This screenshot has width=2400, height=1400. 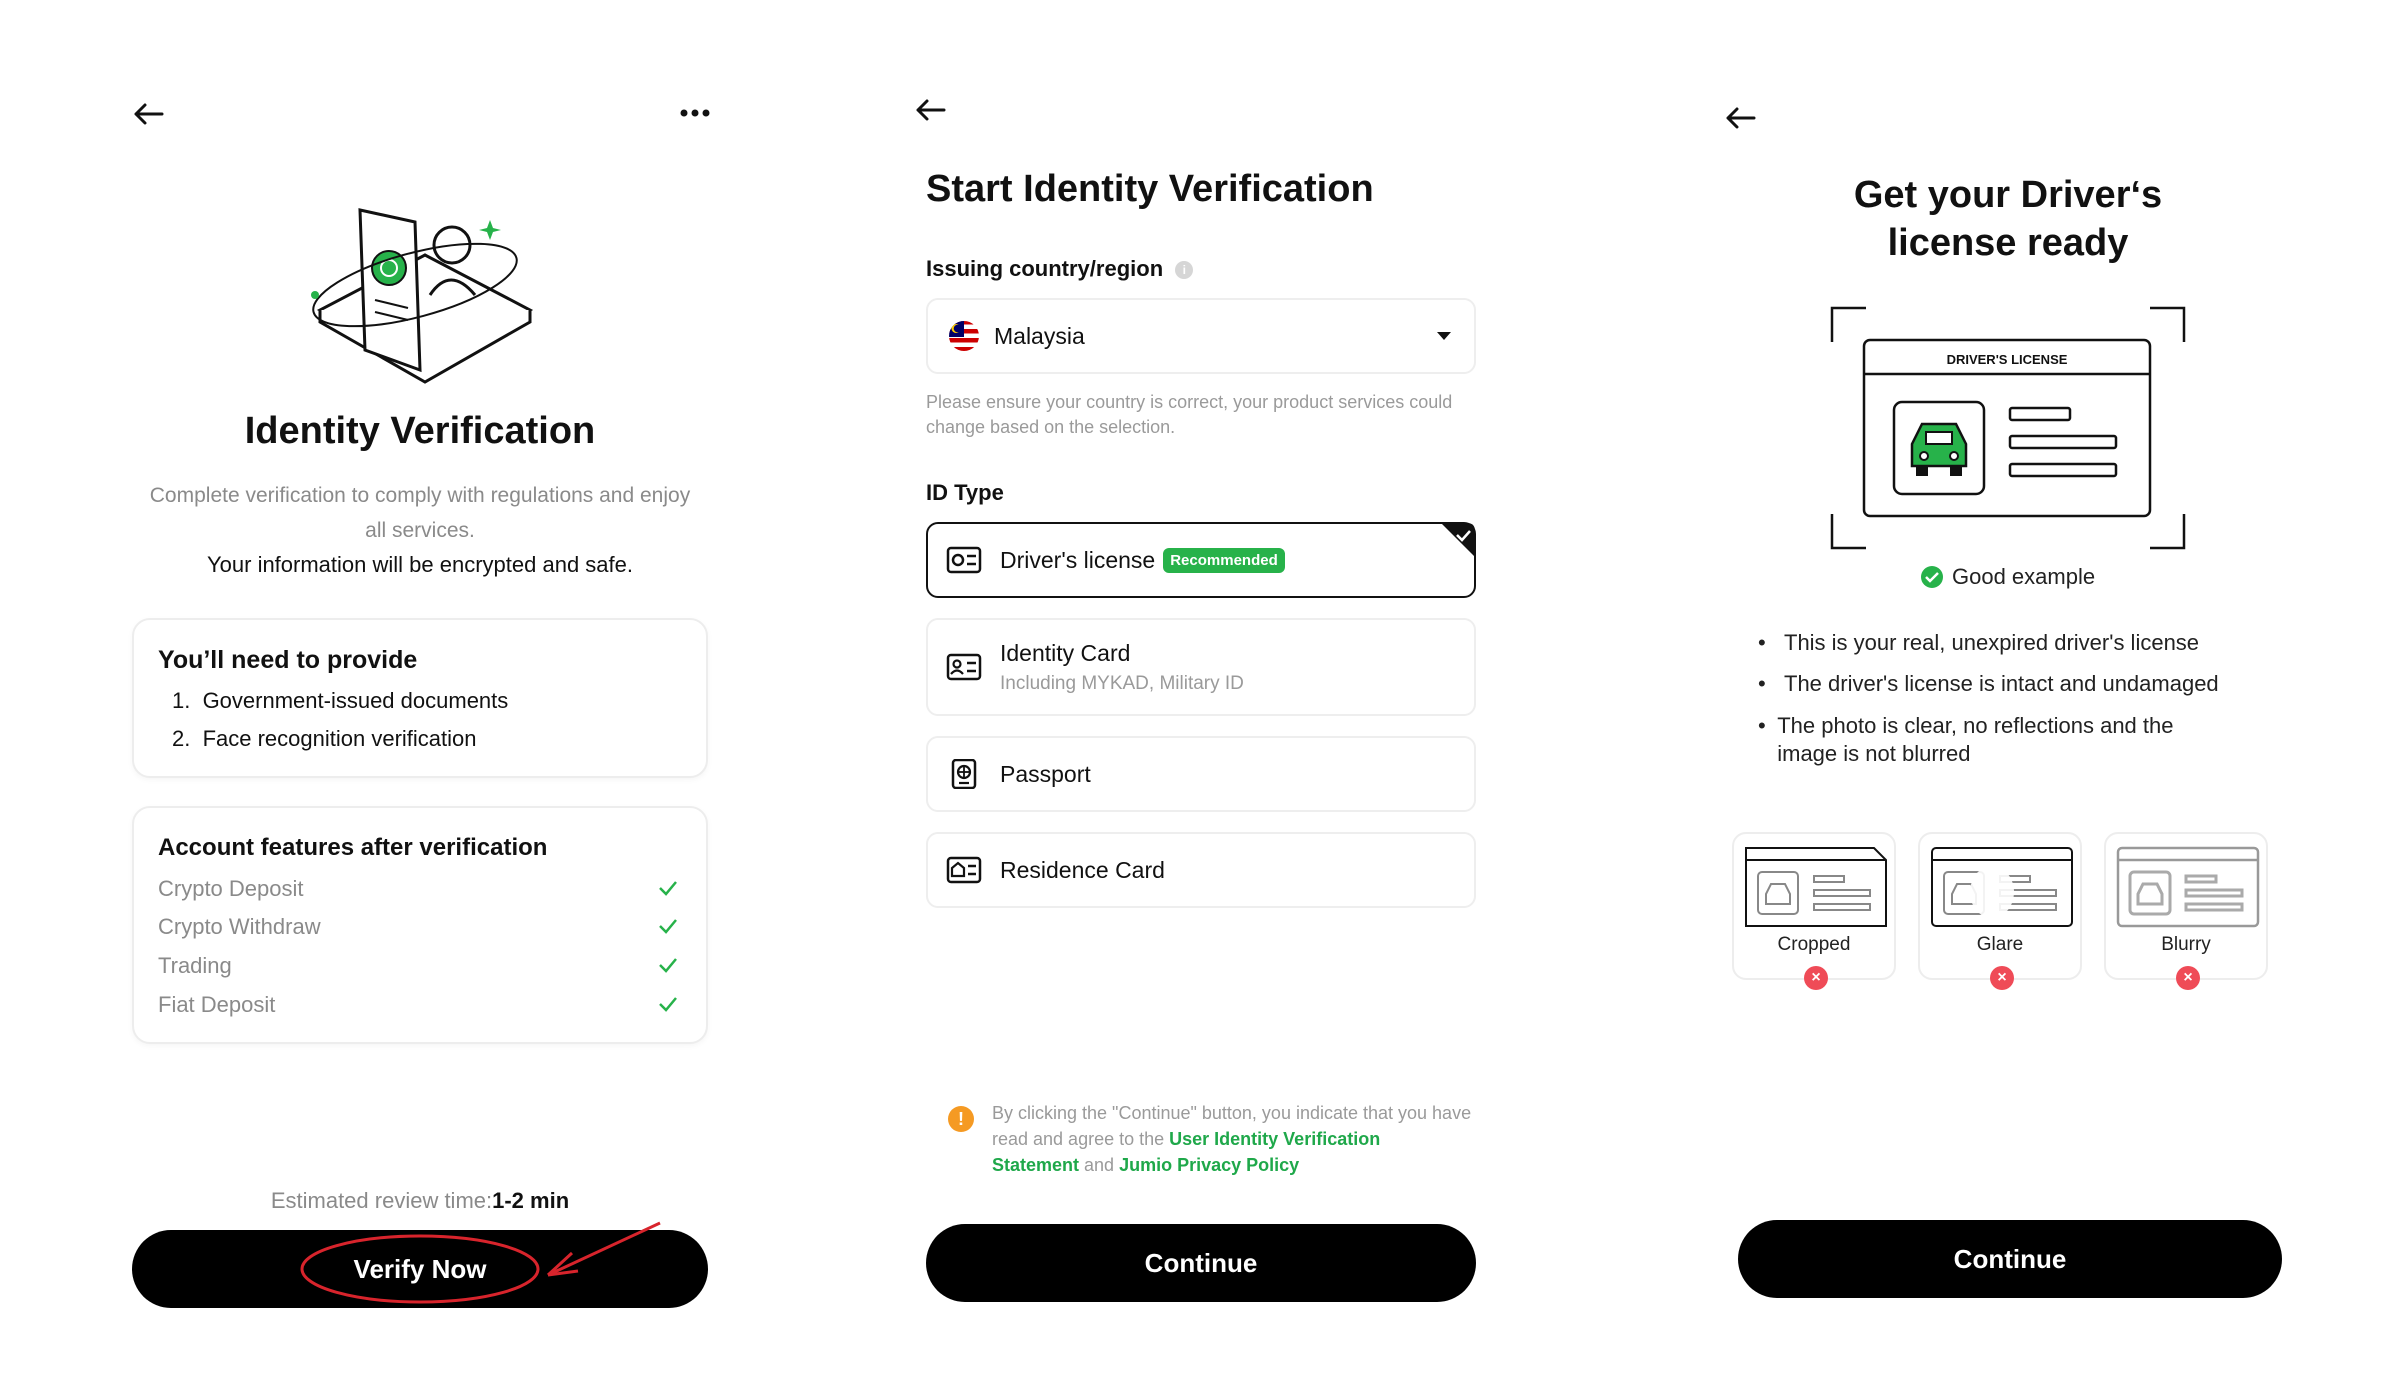 What do you see at coordinates (340, 700) in the screenshot?
I see `requirement-item: 1. Government-issued documents` at bounding box center [340, 700].